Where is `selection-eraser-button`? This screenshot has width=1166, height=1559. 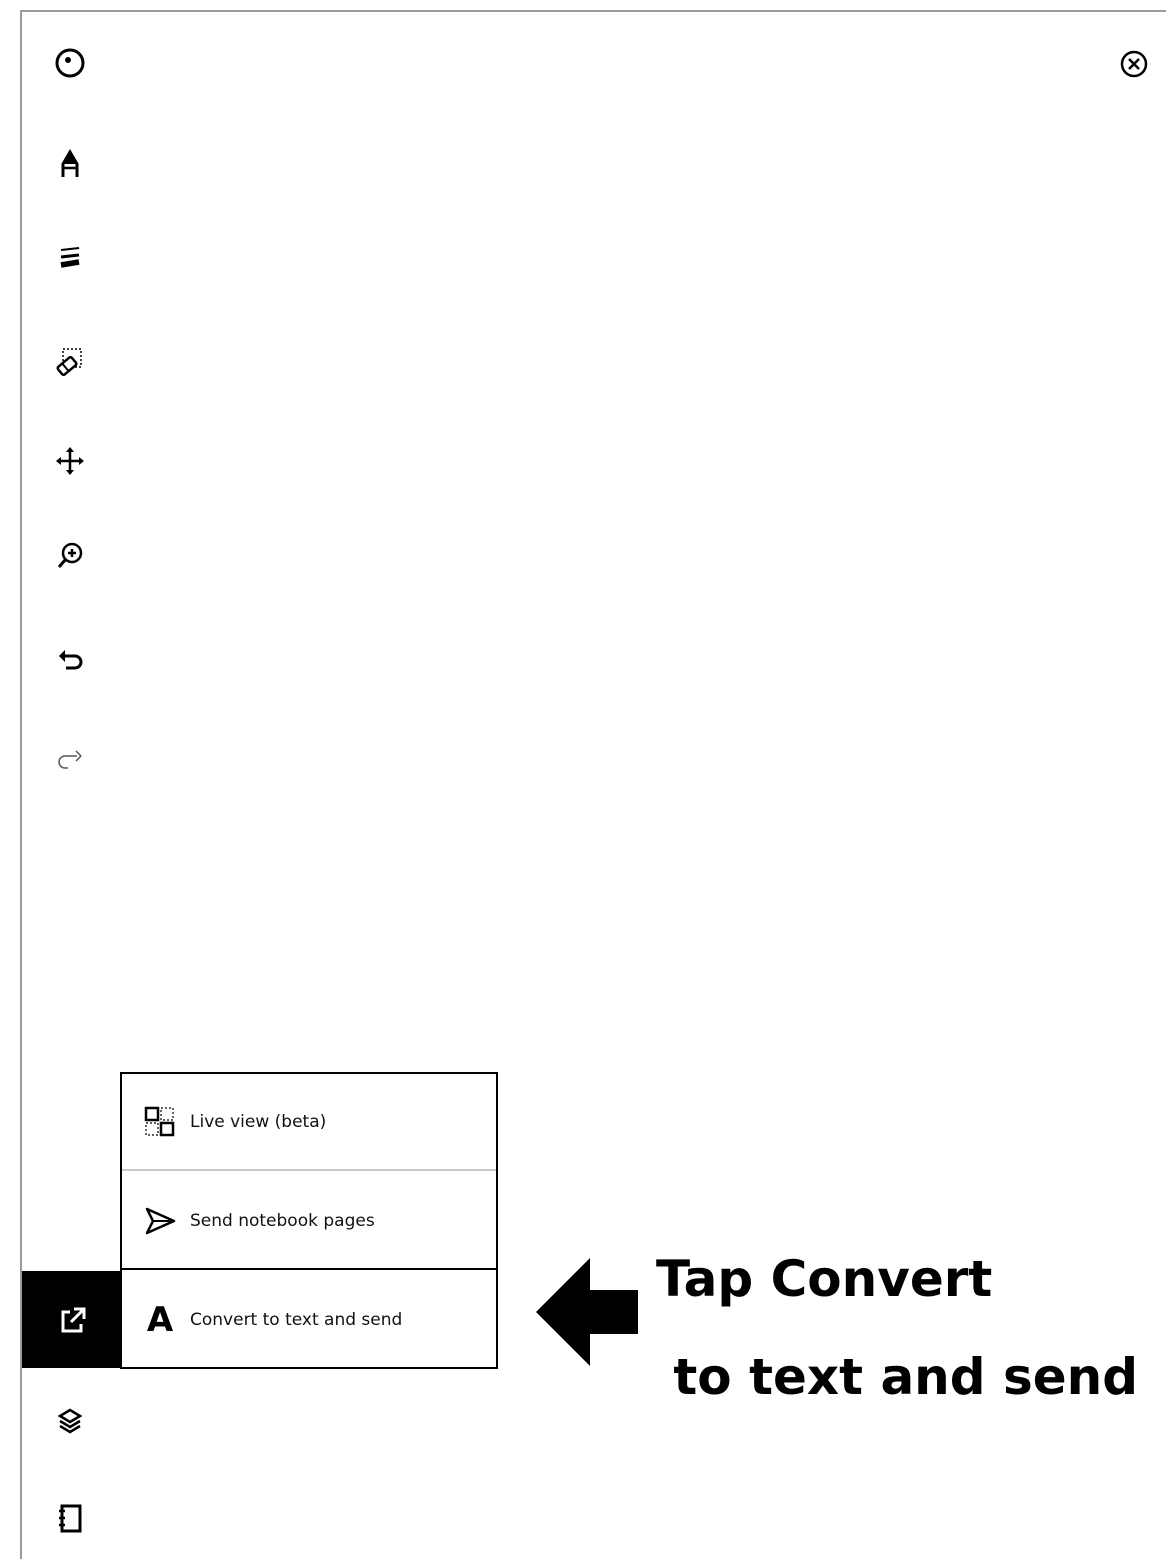 selection-eraser-button is located at coordinates (70, 361).